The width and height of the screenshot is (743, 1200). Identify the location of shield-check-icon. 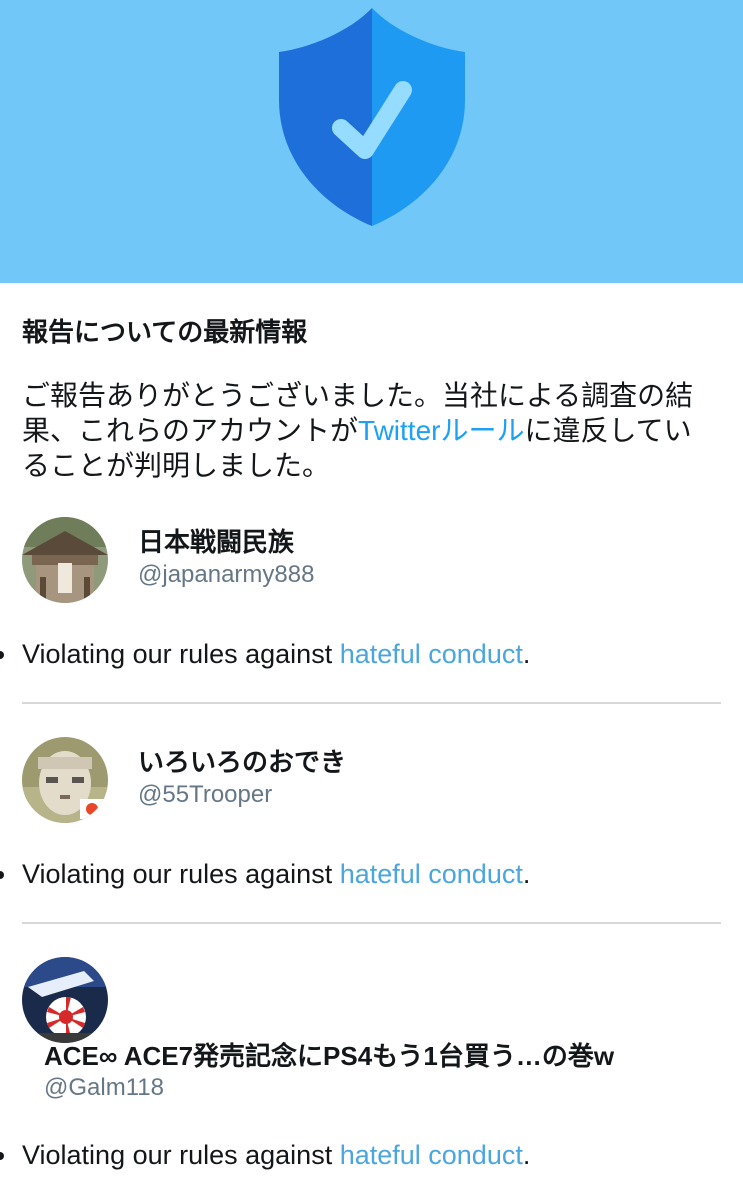
(372, 117).